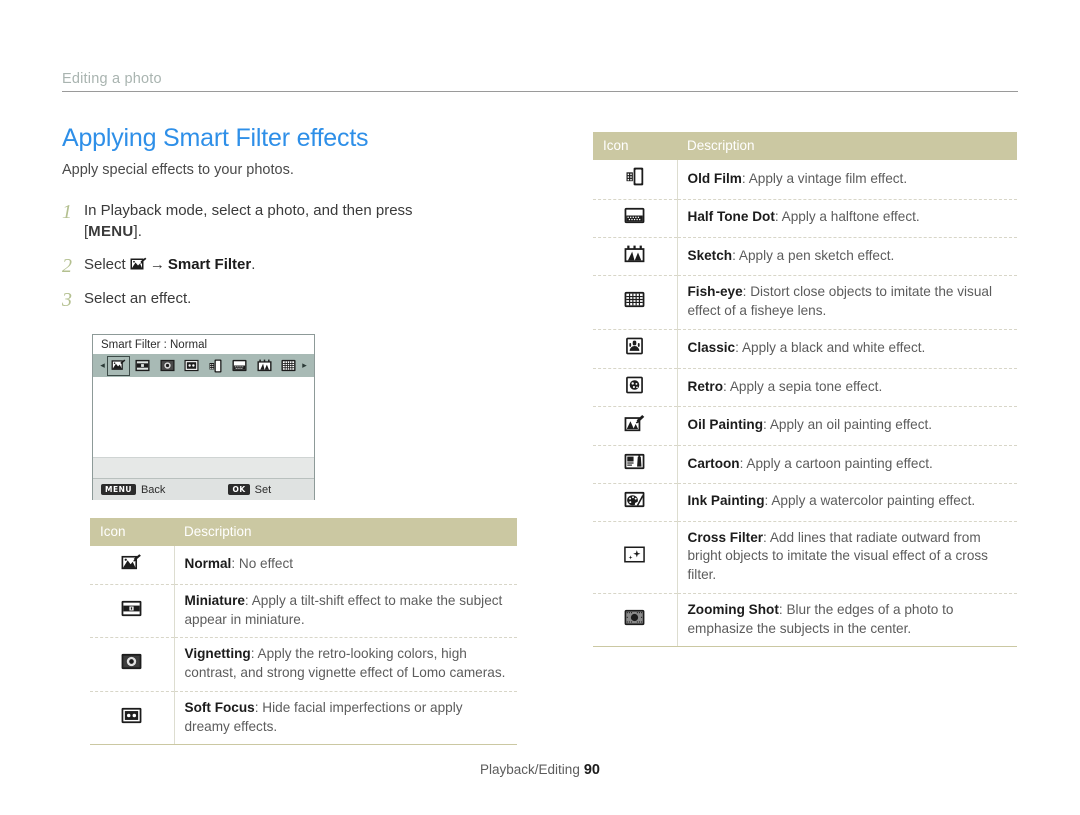 This screenshot has width=1080, height=815. What do you see at coordinates (725, 537) in the screenshot?
I see `filter-name: Cross Filter` at bounding box center [725, 537].